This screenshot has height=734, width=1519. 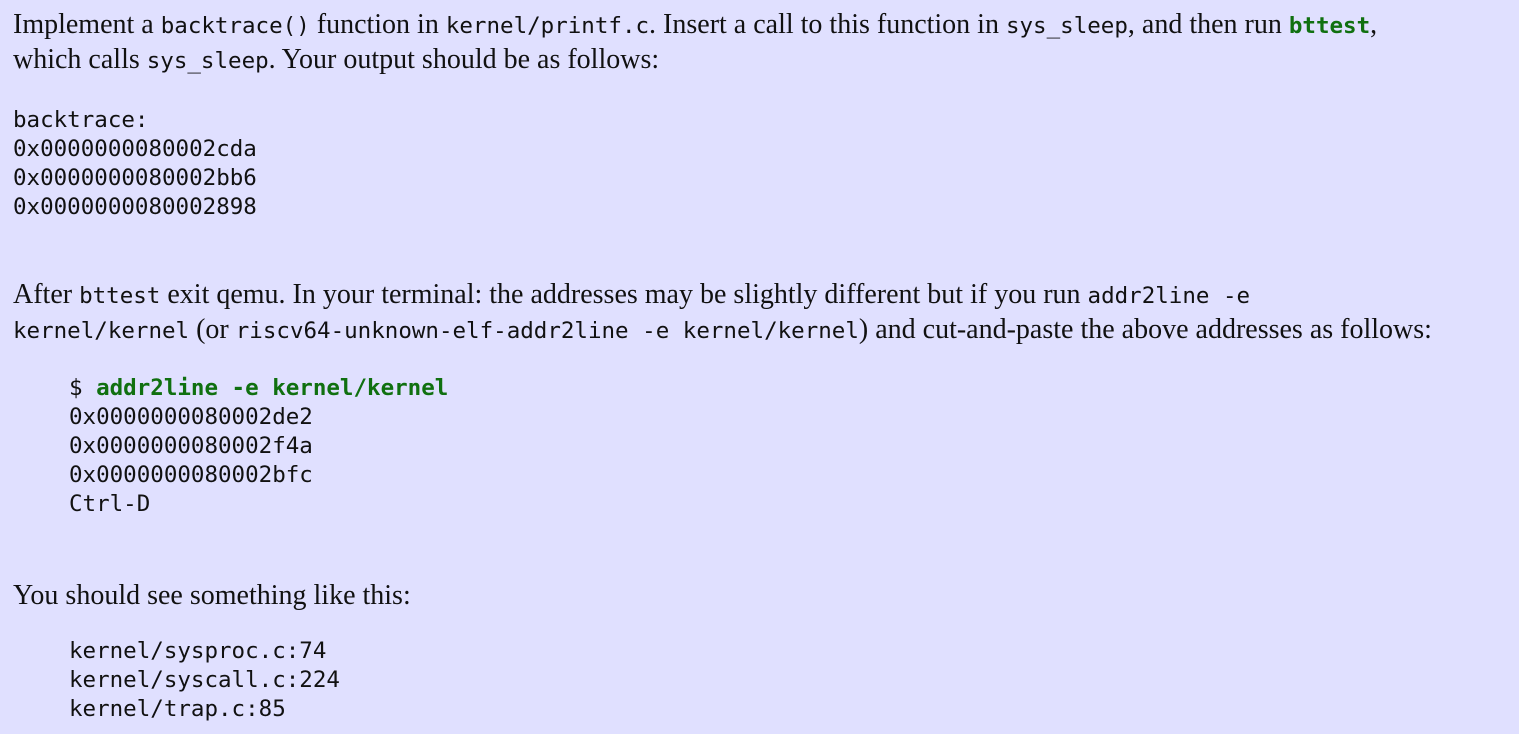 What do you see at coordinates (101, 331) in the screenshot?
I see `code-kernel-path: kernel/kernel` at bounding box center [101, 331].